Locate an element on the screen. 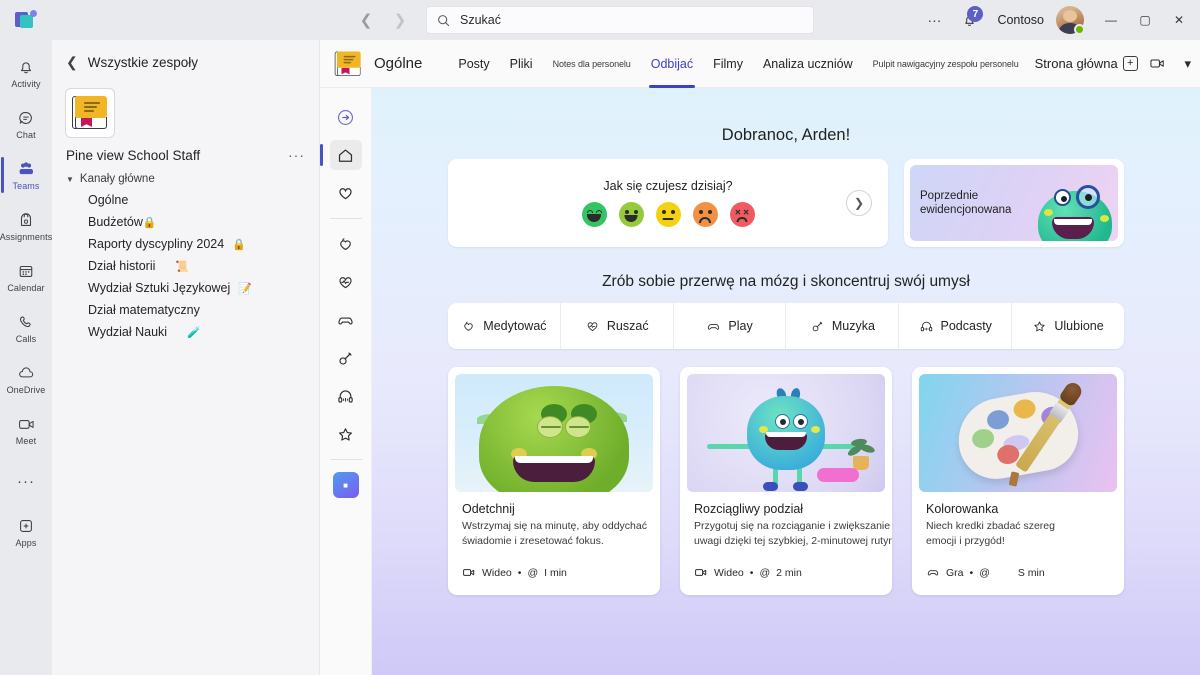 This screenshot has width=1200, height=675. tab-pulpit-nawigacyjny: Pulpit nawigacyjny zespołu personelu is located at coordinates (946, 64).